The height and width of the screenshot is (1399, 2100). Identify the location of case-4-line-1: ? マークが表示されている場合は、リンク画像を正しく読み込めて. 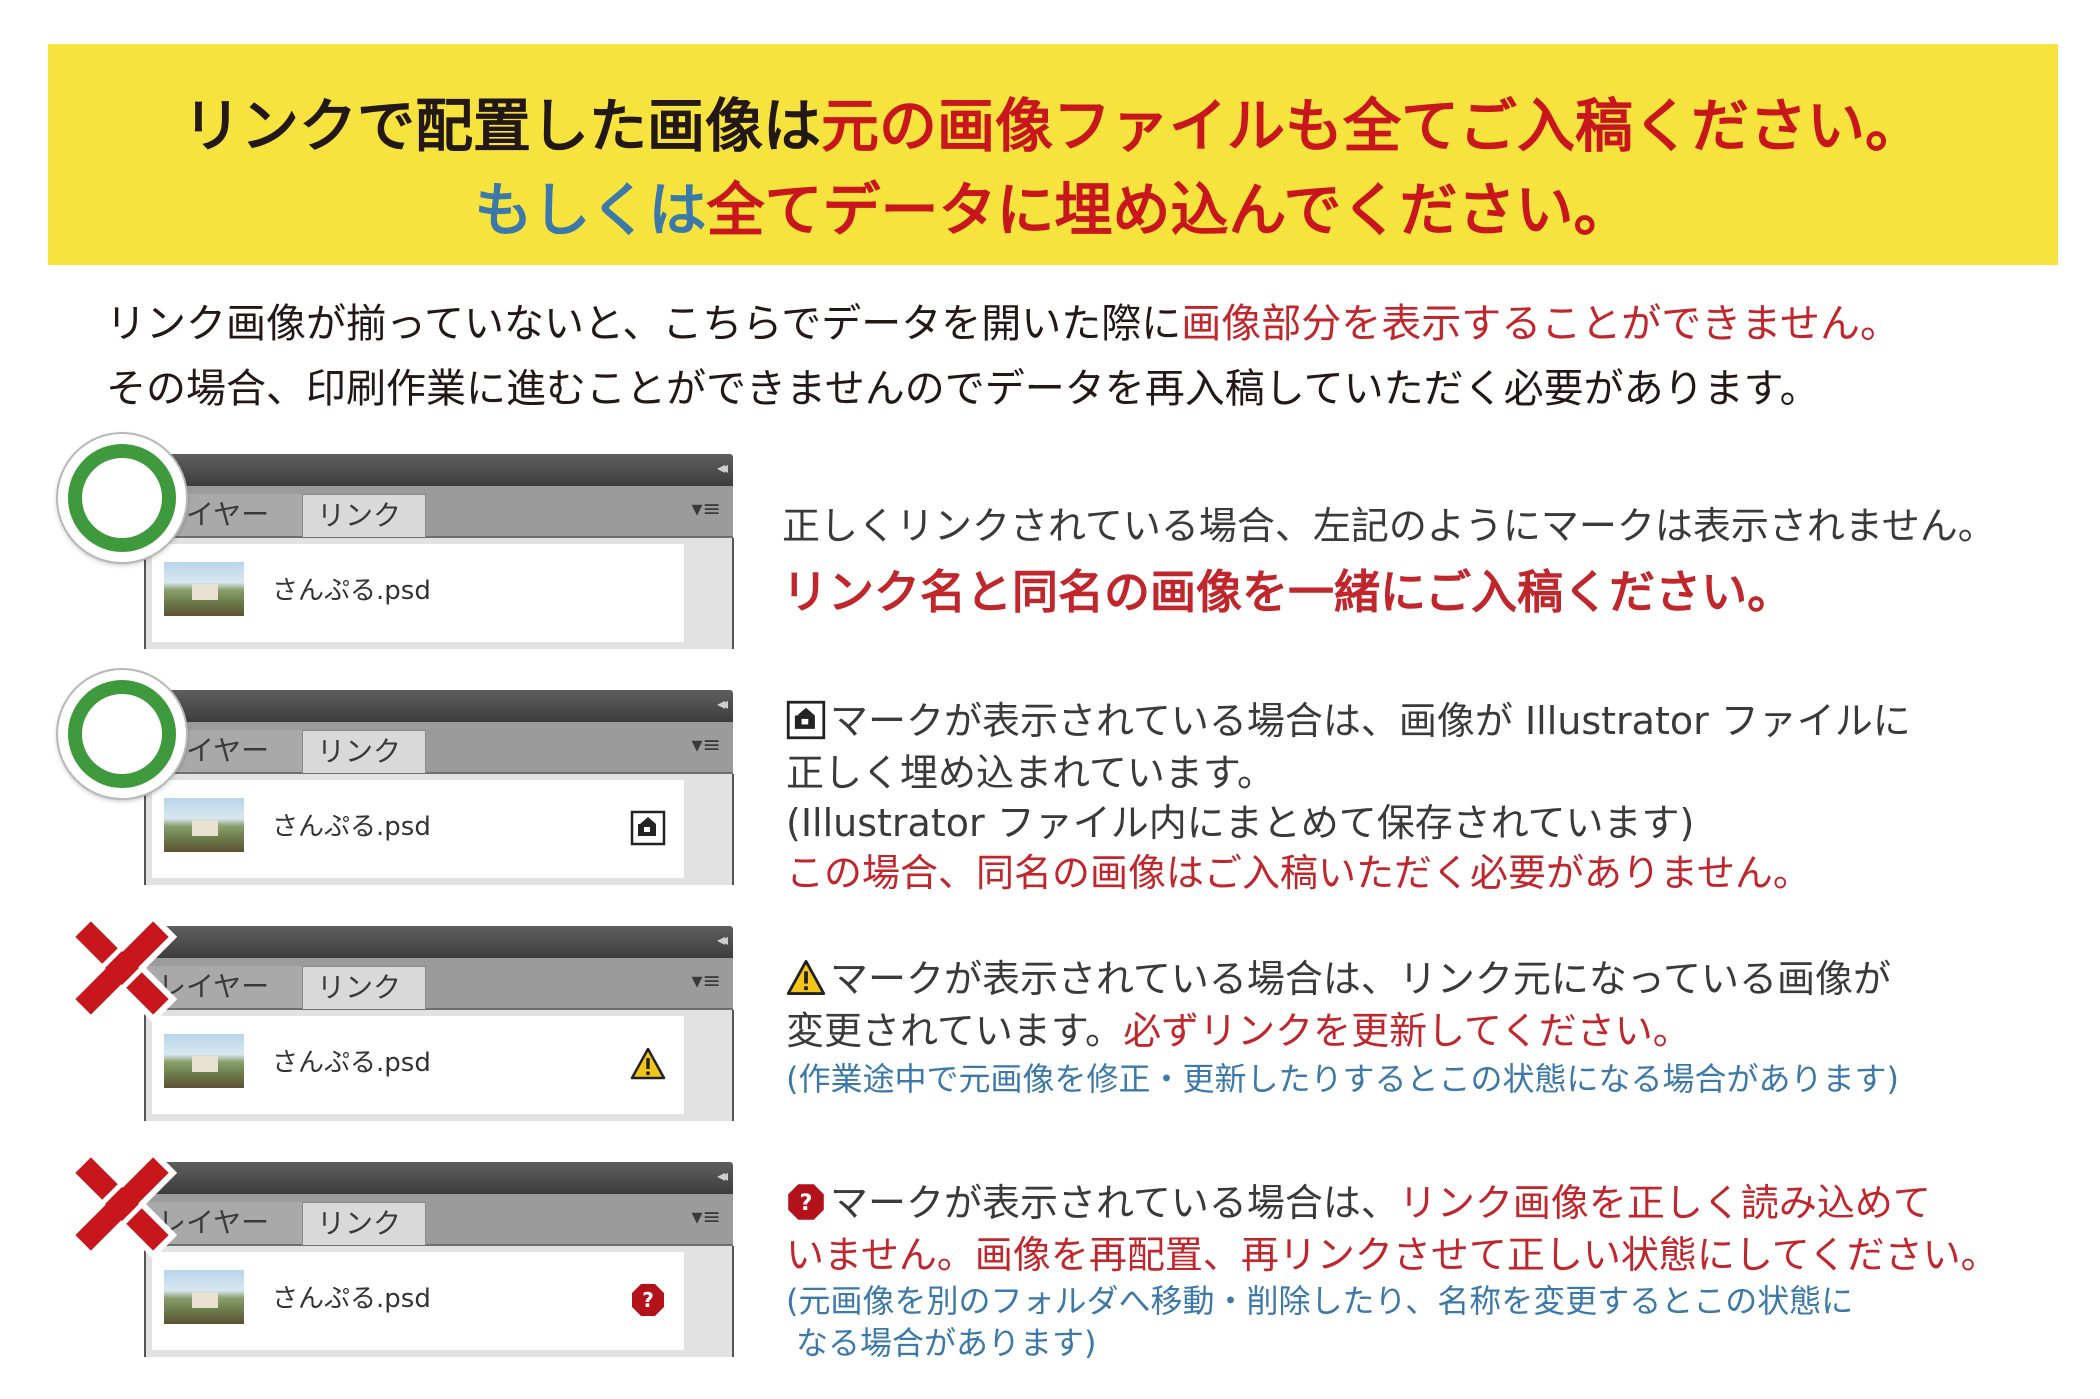
(1358, 1199).